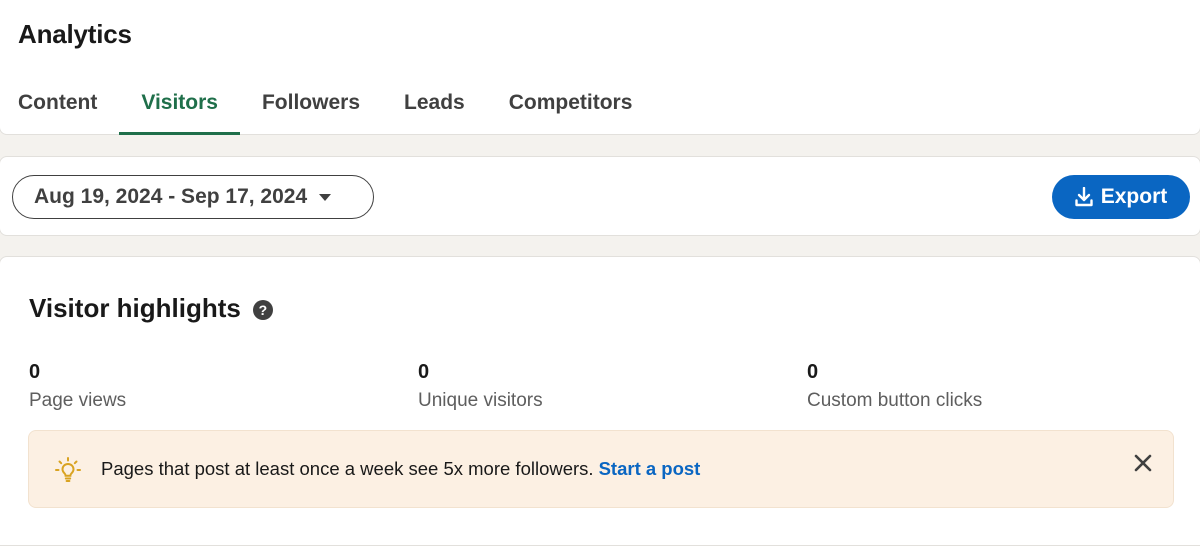 The height and width of the screenshot is (546, 1200). I want to click on date-range-dropdown: Aug 19, 2024 - Sep 17, 2024, so click(193, 197).